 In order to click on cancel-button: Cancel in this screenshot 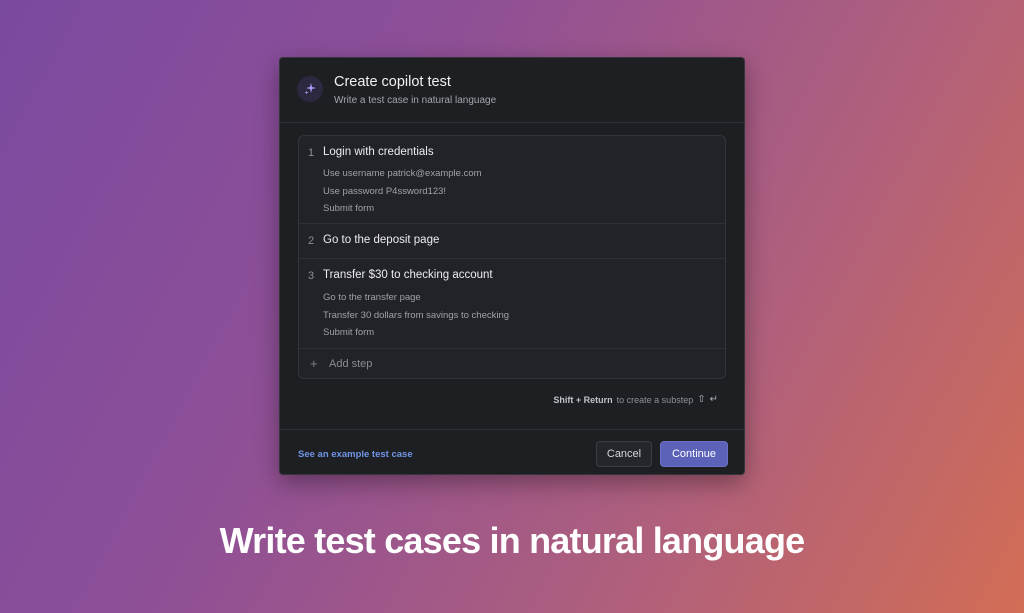, I will do `click(624, 454)`.